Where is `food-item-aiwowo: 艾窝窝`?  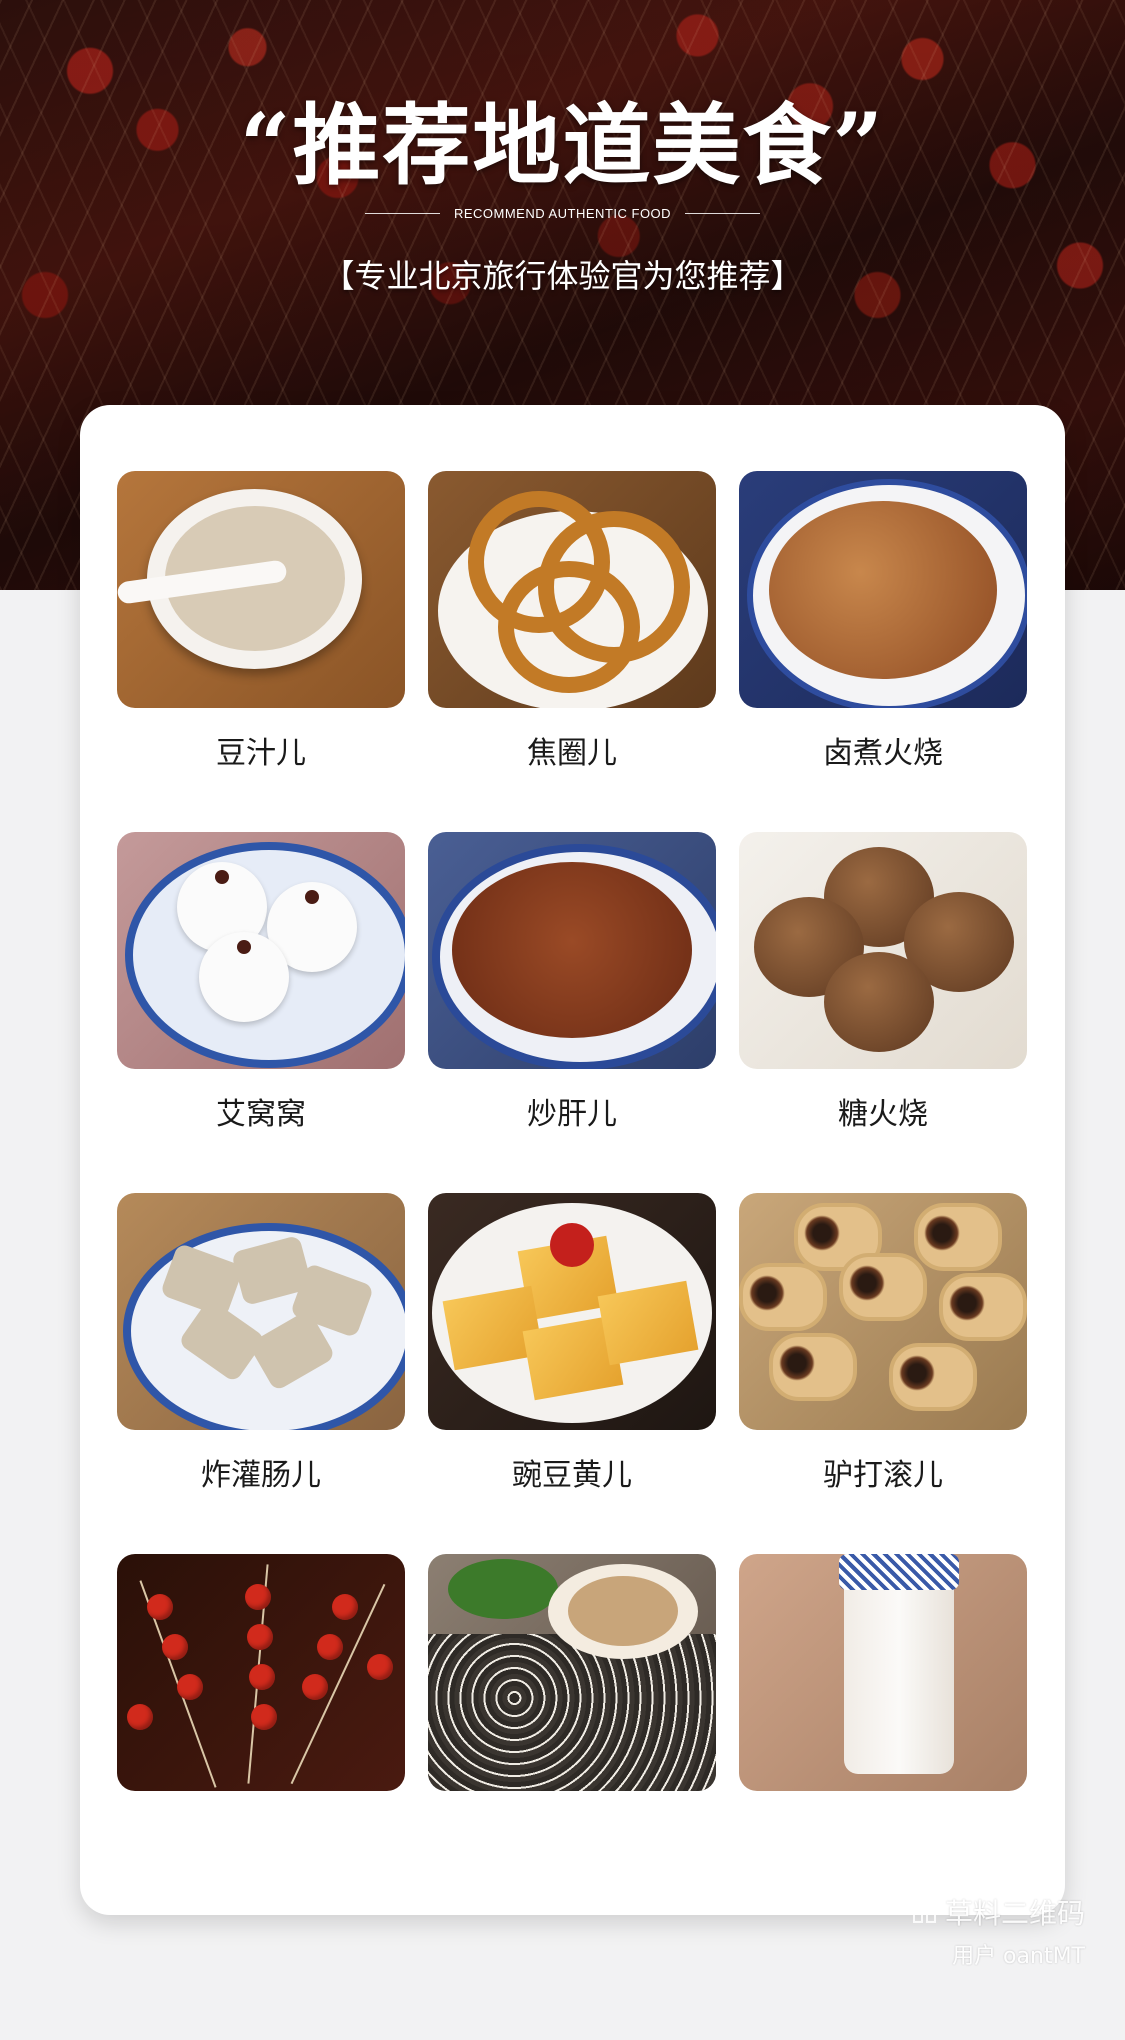
food-item-aiwowo: 艾窝窝 is located at coordinates (261, 1012).